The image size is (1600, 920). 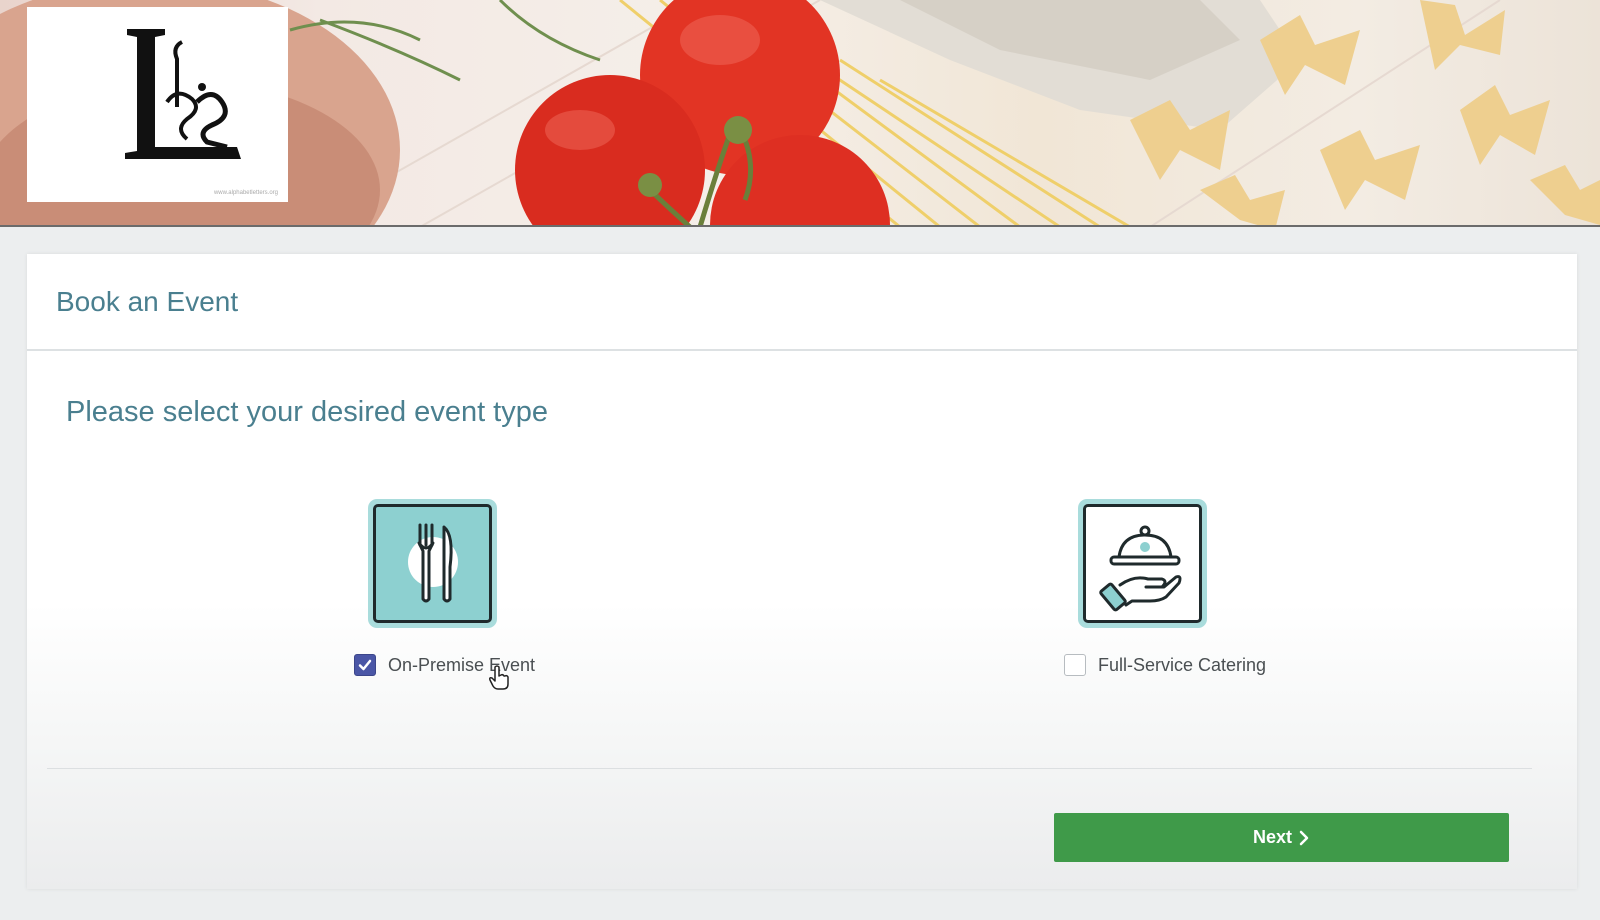 I want to click on catering-checkbox-row: Full-Service Catering, so click(x=1165, y=665).